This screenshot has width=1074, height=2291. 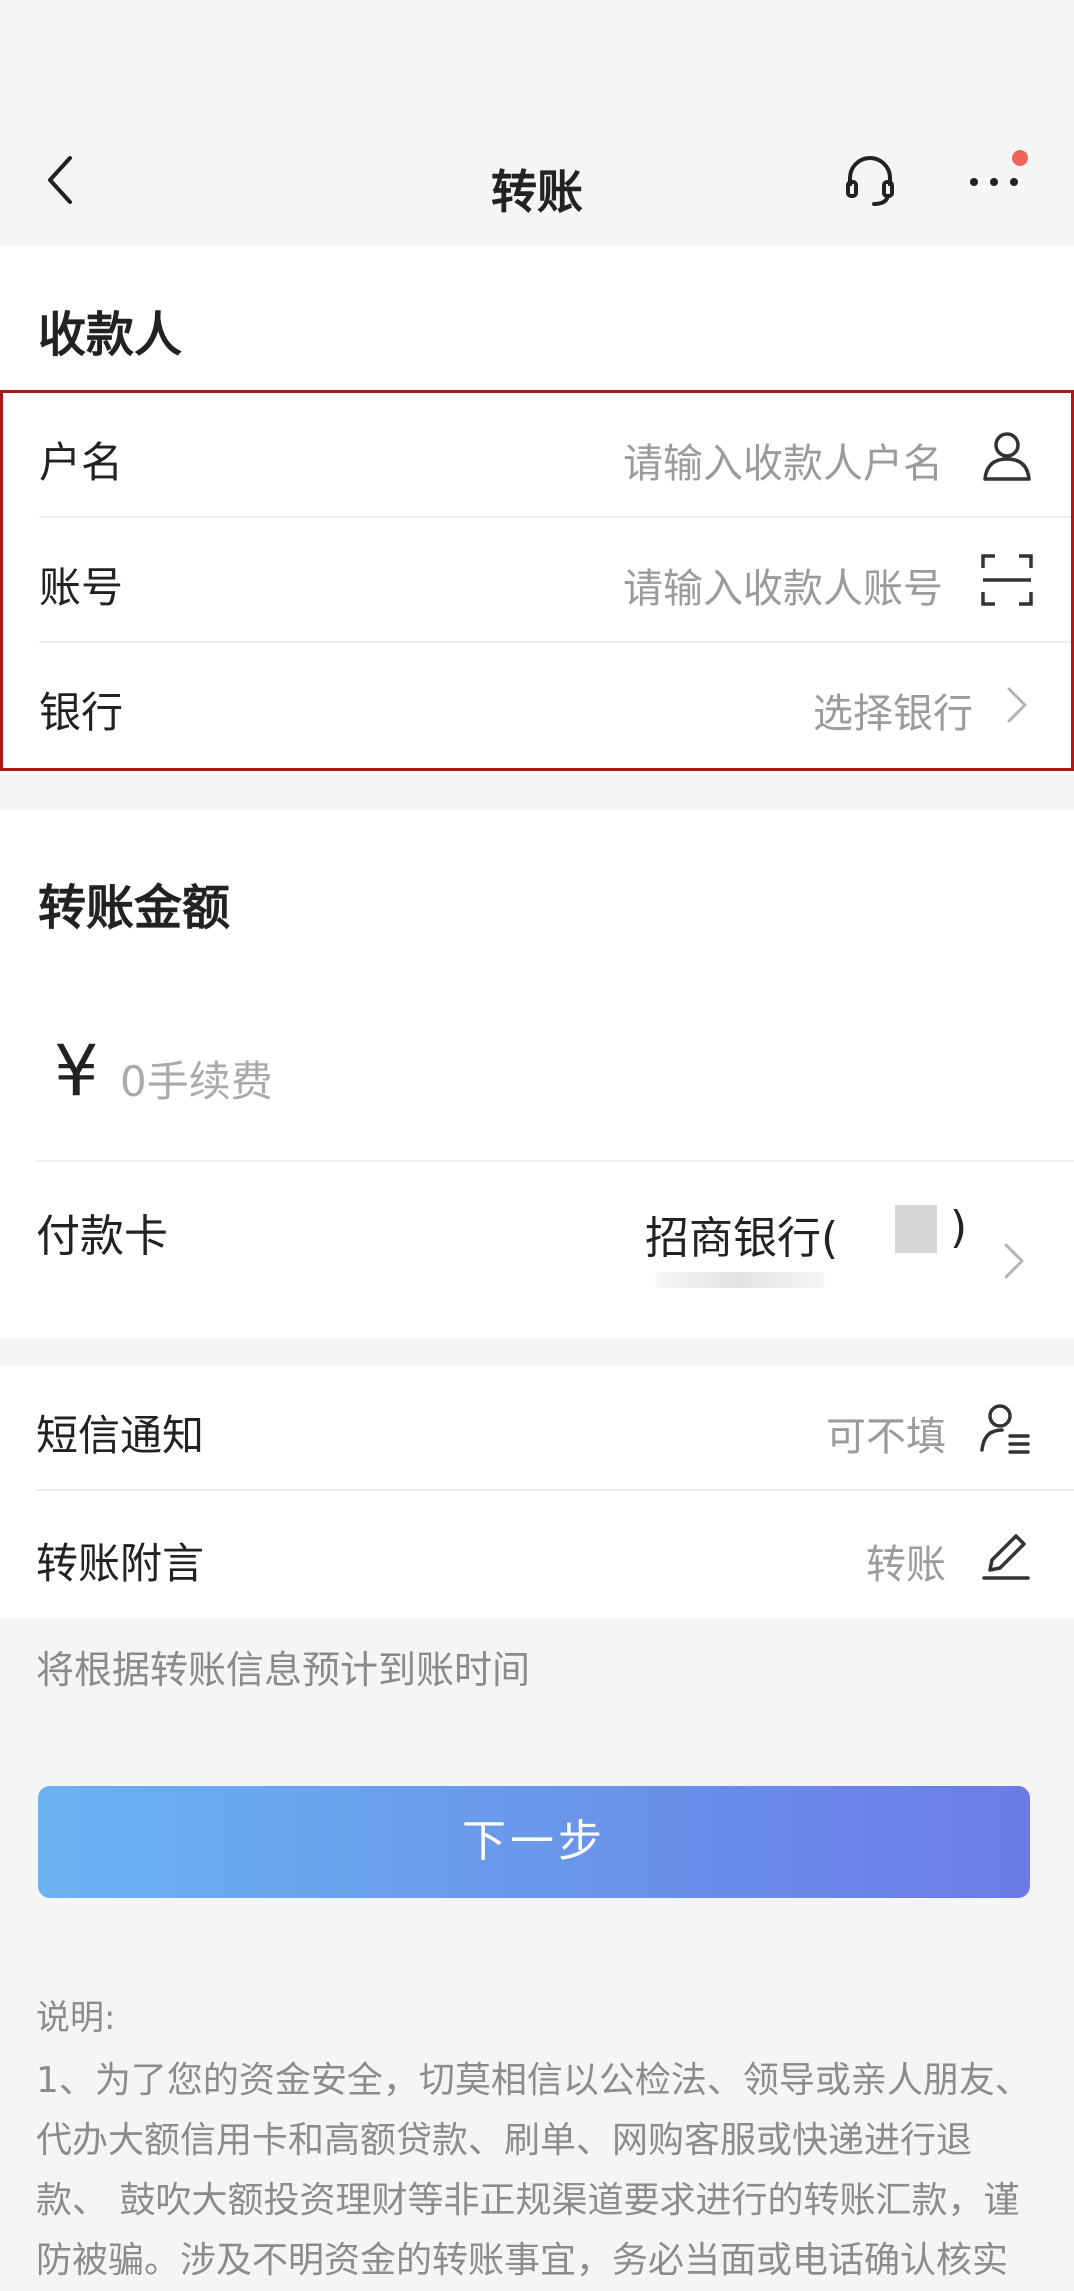 What do you see at coordinates (537, 705) in the screenshot?
I see `payee-bank-row: 银行 选择银行` at bounding box center [537, 705].